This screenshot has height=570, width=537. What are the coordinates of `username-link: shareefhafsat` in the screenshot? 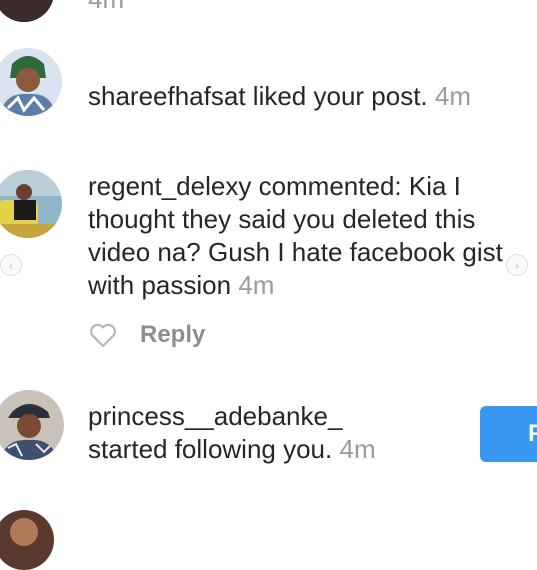 It's located at (167, 96).